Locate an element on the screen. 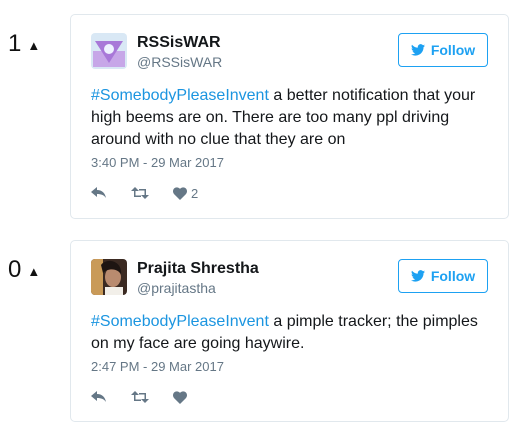 The height and width of the screenshot is (434, 527). like-button: 2 is located at coordinates (185, 193).